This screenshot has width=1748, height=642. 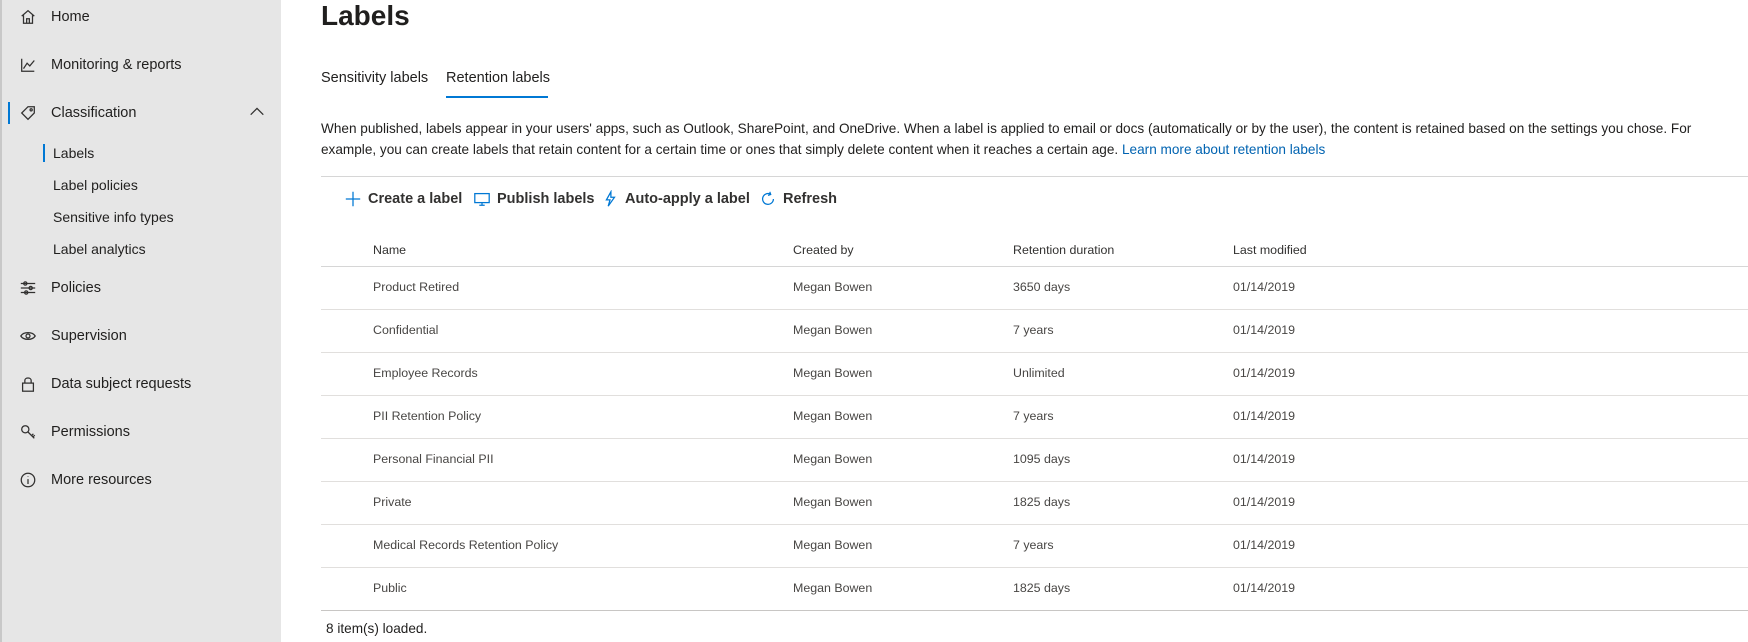 I want to click on sub-item-label: Sensitive info types, so click(x=113, y=217).